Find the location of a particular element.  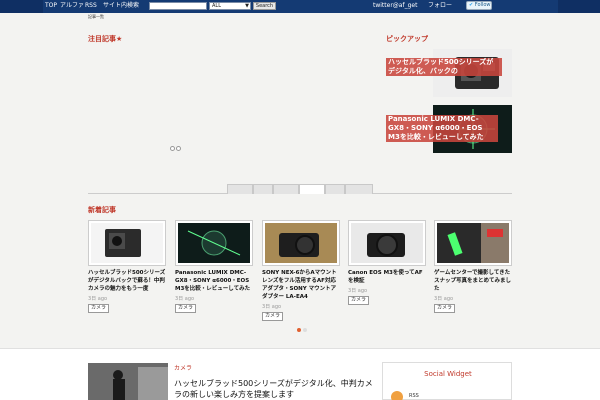

top-link: TOP is located at coordinates (51, 6).